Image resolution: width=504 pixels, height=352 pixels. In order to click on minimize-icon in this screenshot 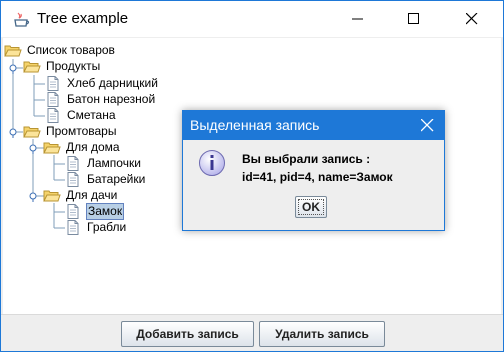, I will do `click(357, 19)`.